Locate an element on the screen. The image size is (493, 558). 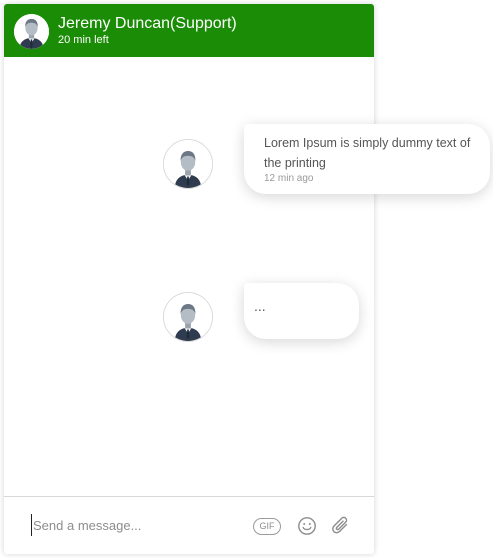
agent-name: Jeremy Duncan(Support) is located at coordinates (147, 23).